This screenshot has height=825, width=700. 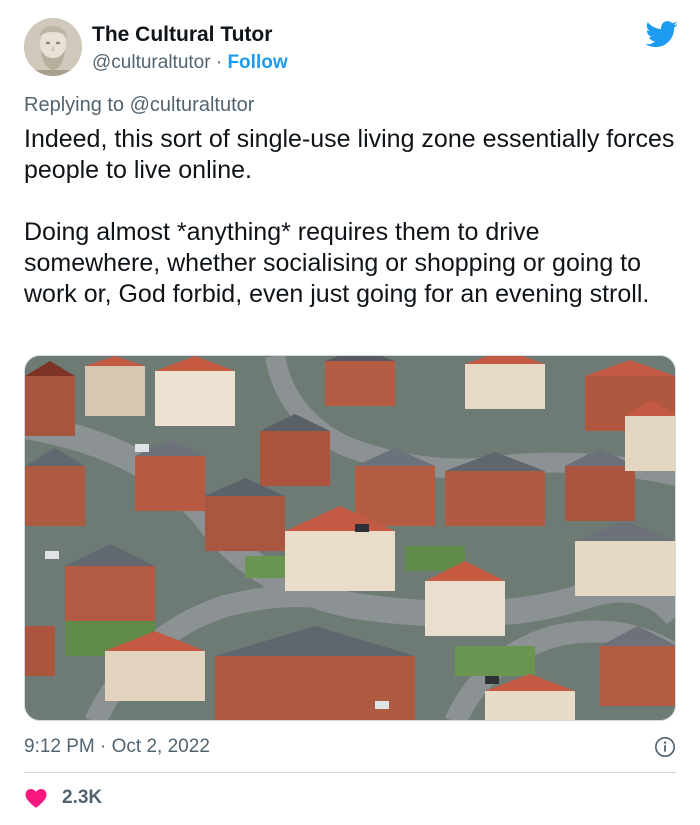 What do you see at coordinates (59, 746) in the screenshot?
I see `tweet-time: 9:12 PM` at bounding box center [59, 746].